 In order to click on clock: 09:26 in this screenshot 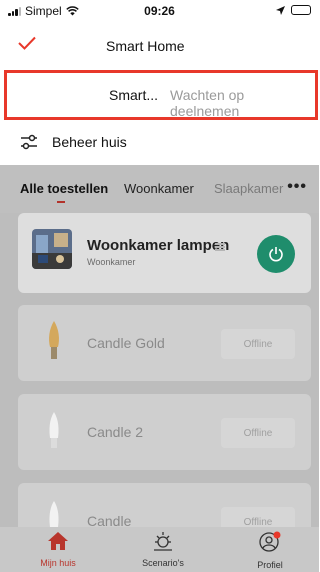, I will do `click(159, 11)`.